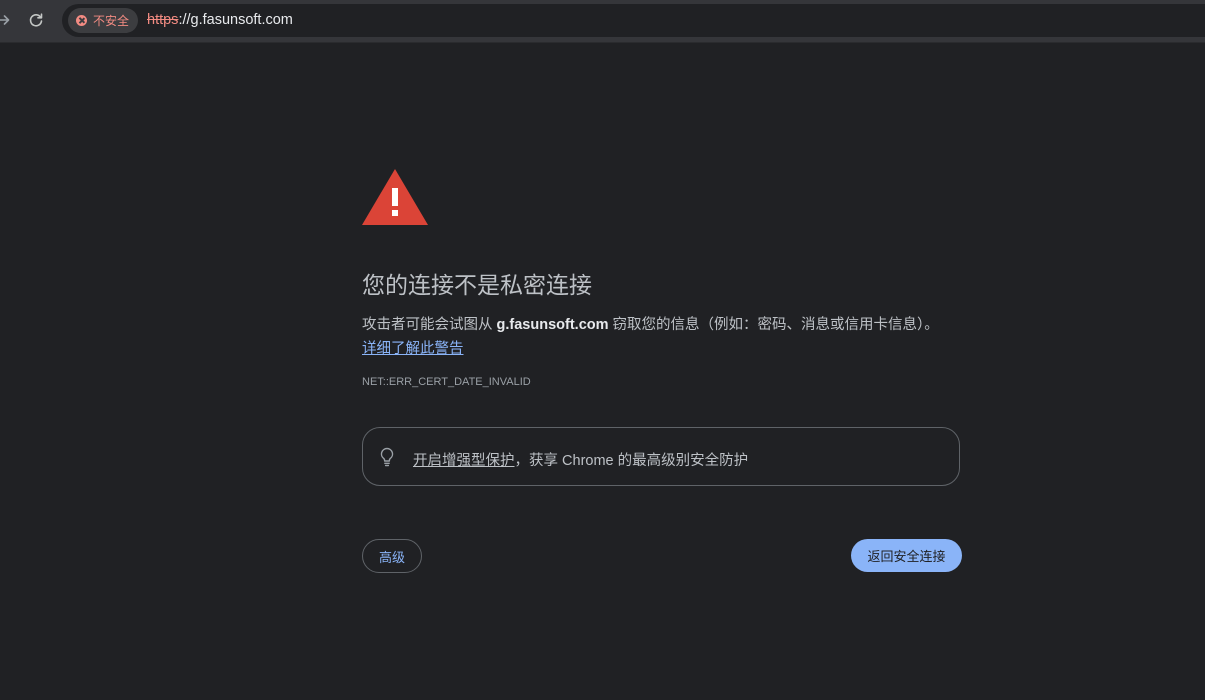  Describe the element at coordinates (477, 285) in the screenshot. I see `page-title: 您的连接不是私密连接` at that location.